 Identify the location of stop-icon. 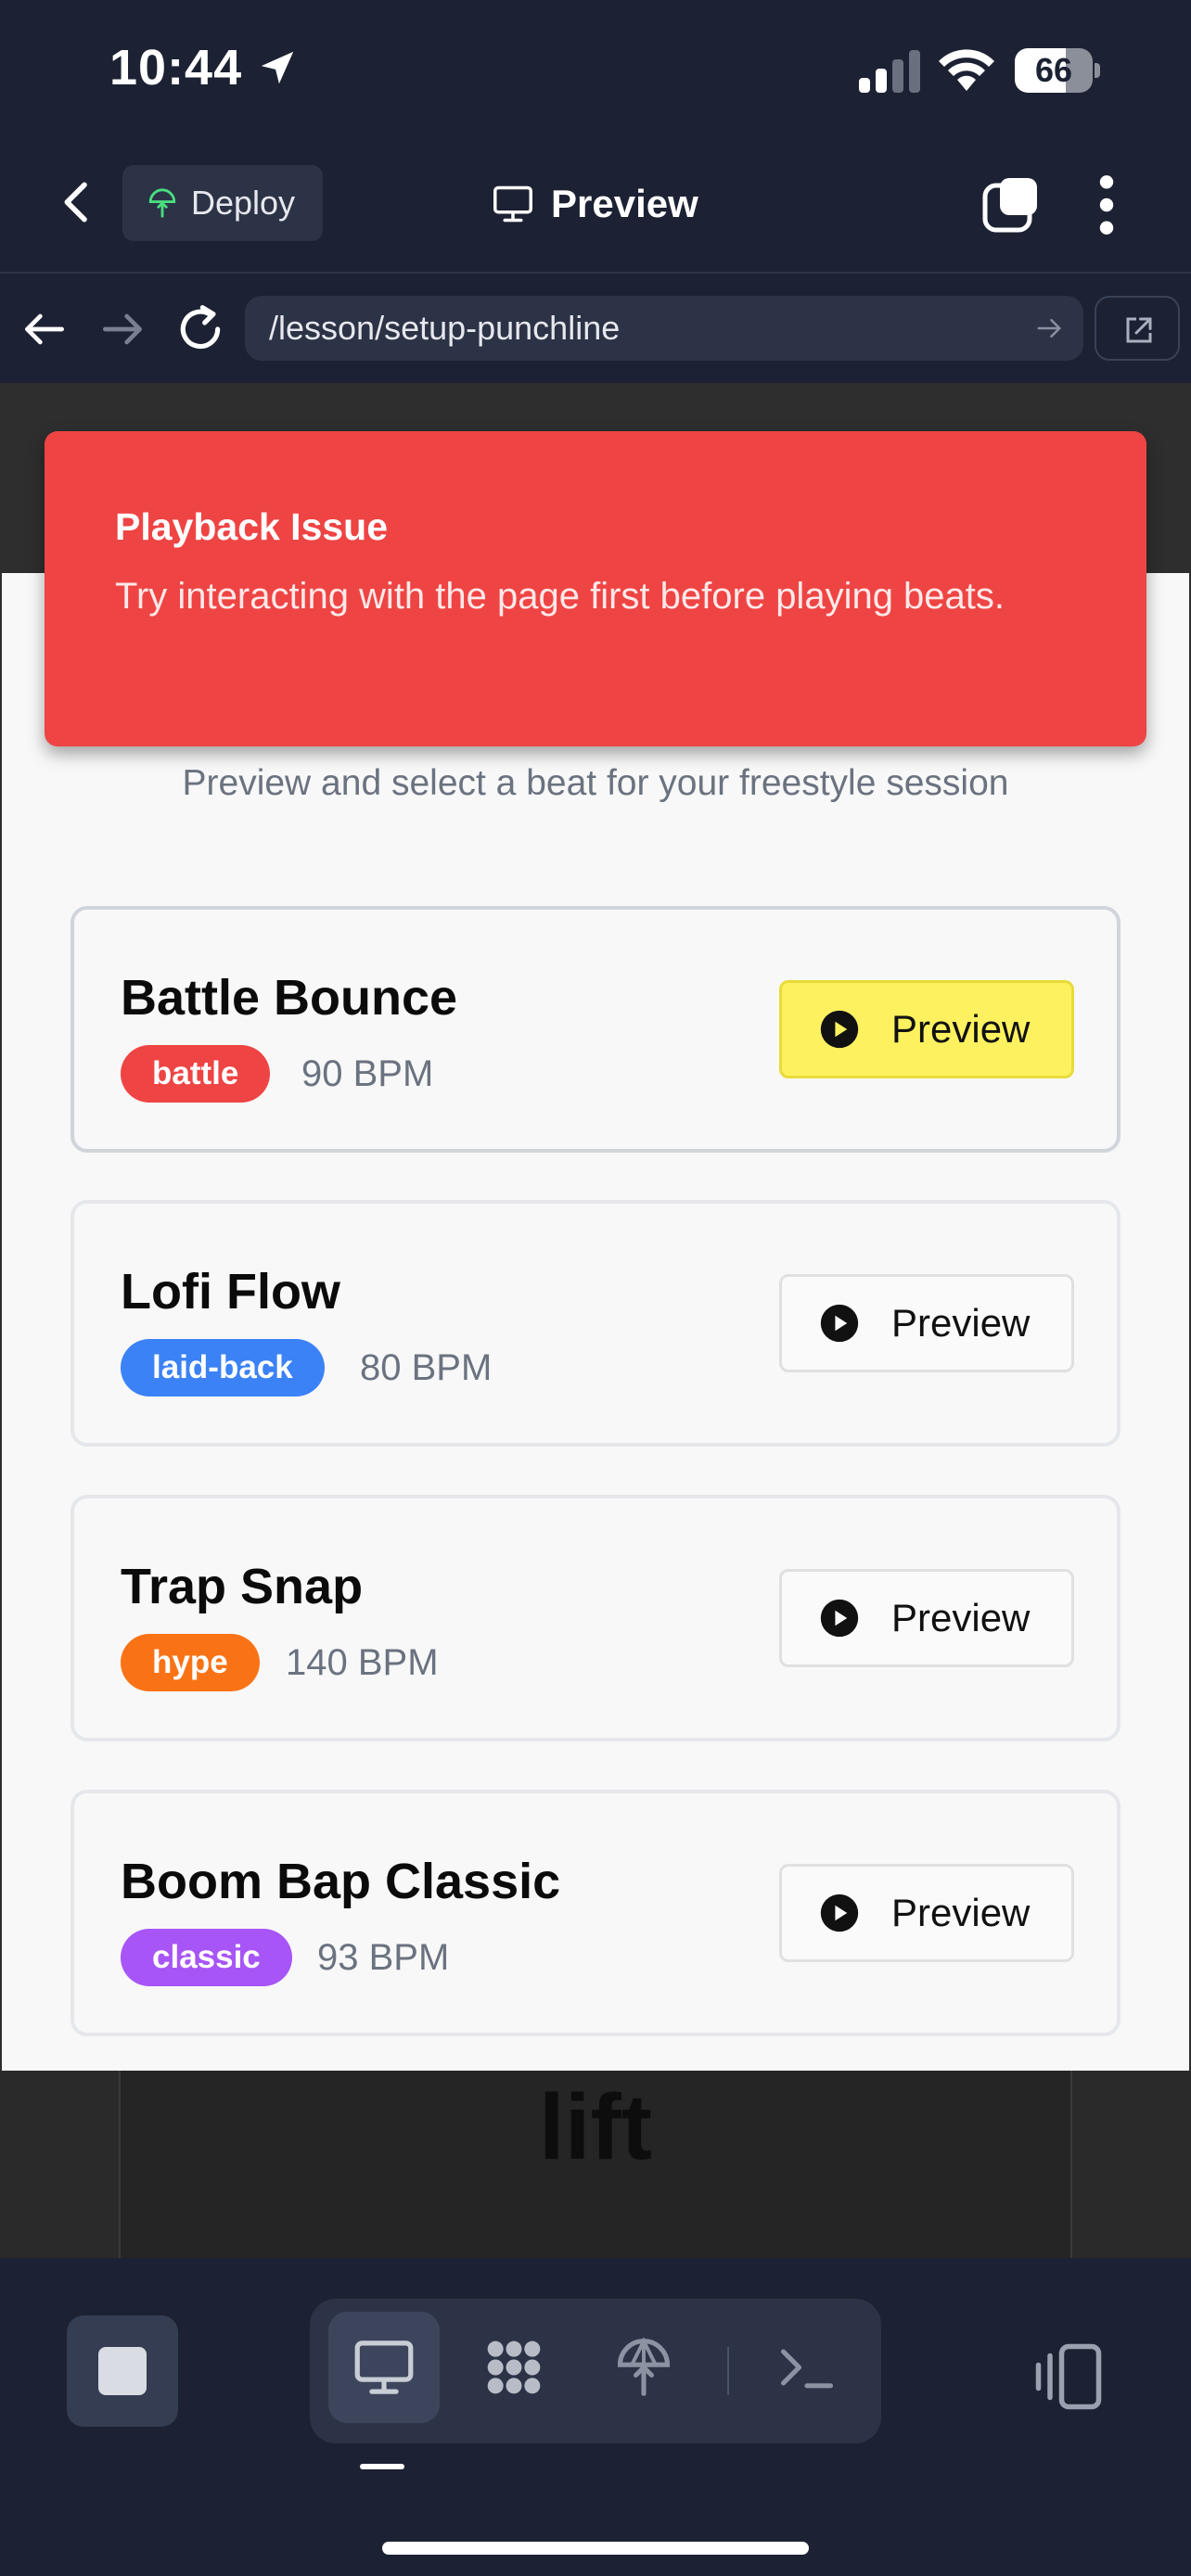
(122, 2371).